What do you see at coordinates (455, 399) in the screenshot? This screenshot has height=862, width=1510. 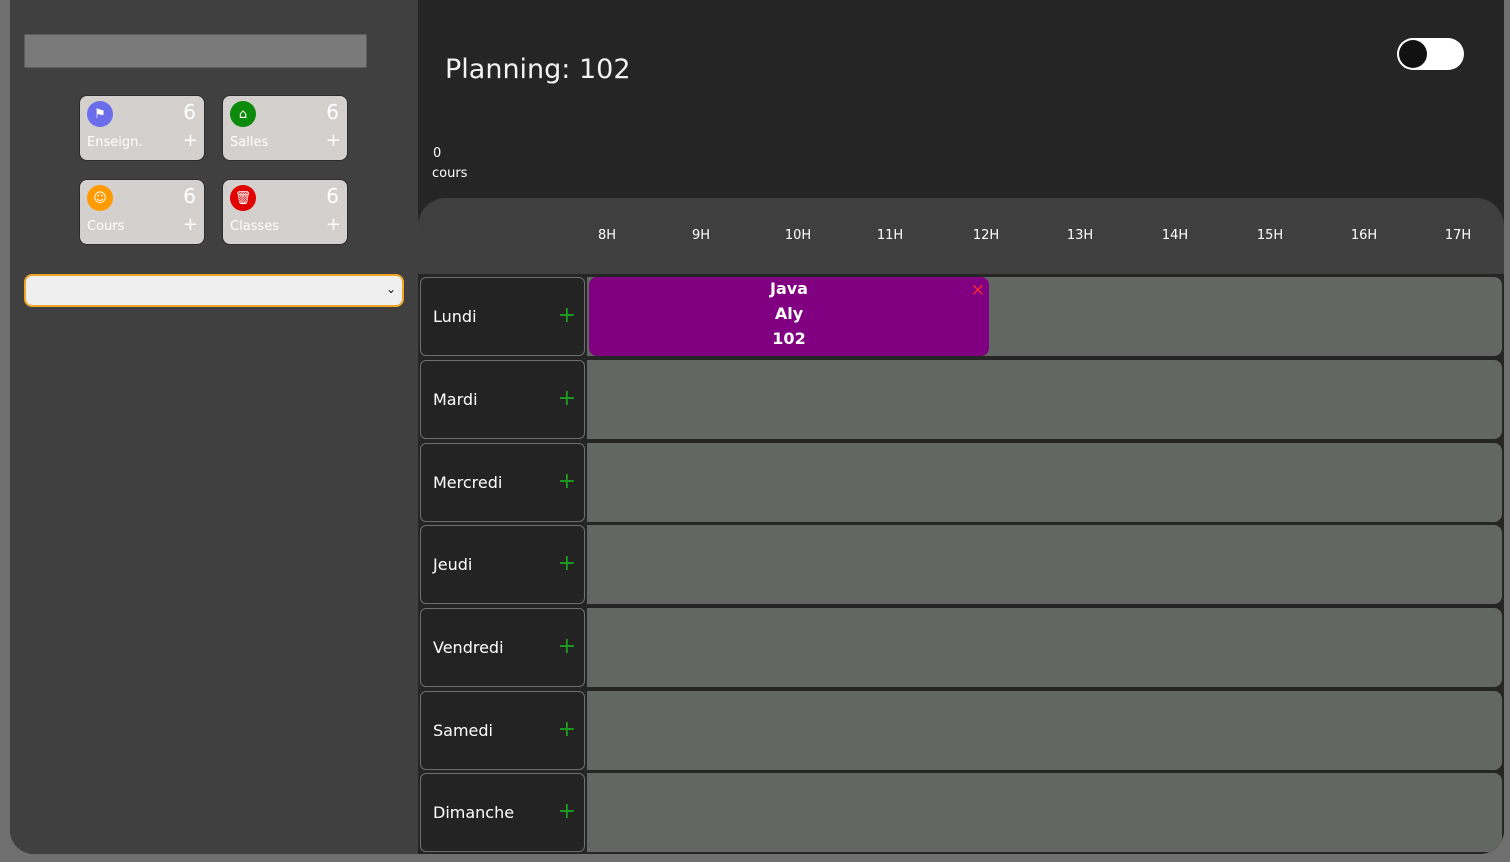 I see `day-name: Mardi` at bounding box center [455, 399].